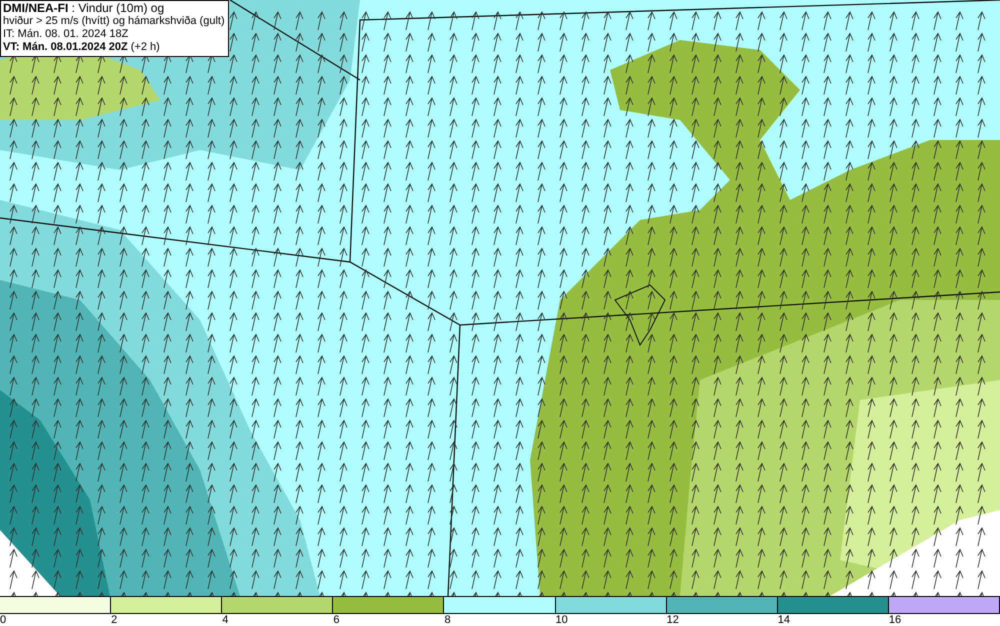 Image resolution: width=1000 pixels, height=626 pixels. What do you see at coordinates (672, 620) in the screenshot?
I see `scale-label: 12` at bounding box center [672, 620].